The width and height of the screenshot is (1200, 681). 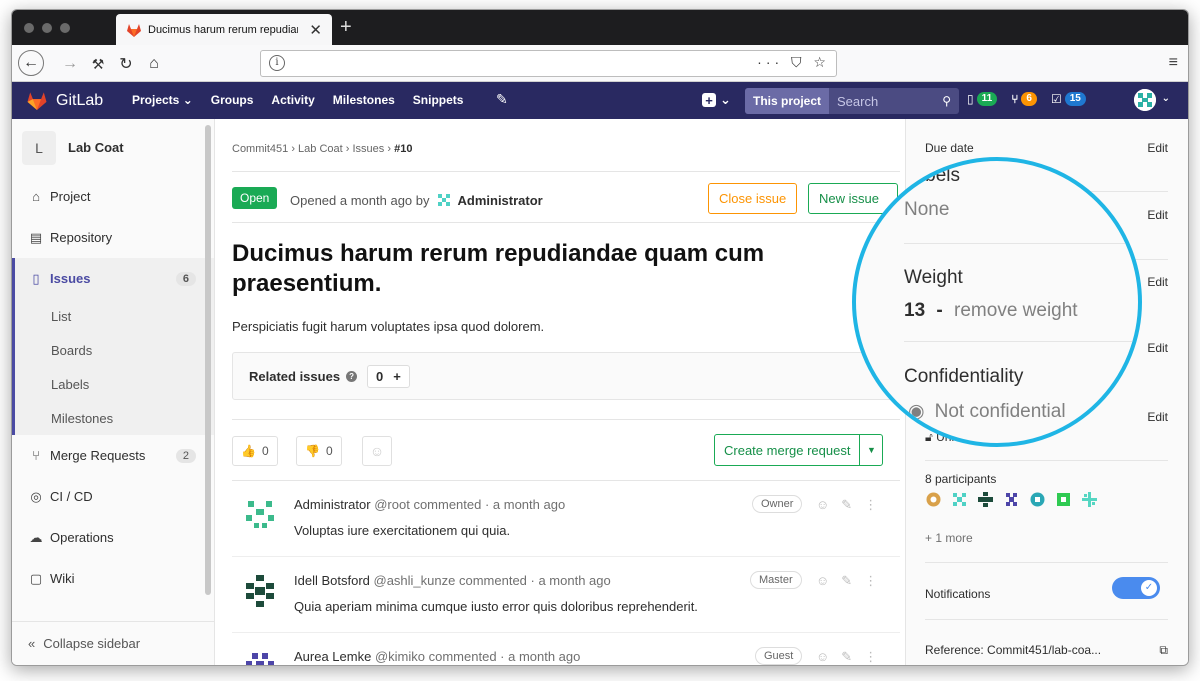 What do you see at coordinates (113, 418) in the screenshot?
I see `sidebar-subitem-milestones: Milestones` at bounding box center [113, 418].